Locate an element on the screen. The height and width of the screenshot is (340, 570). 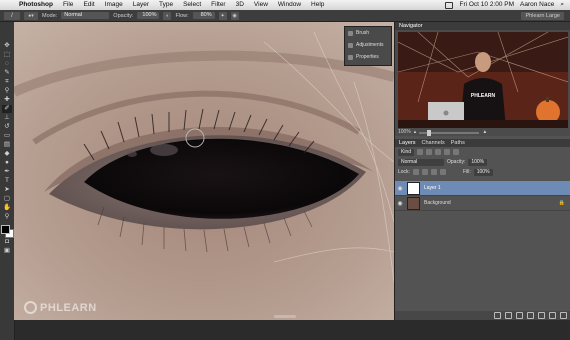
brush-panel-button: Brush is located at coordinates (368, 33).